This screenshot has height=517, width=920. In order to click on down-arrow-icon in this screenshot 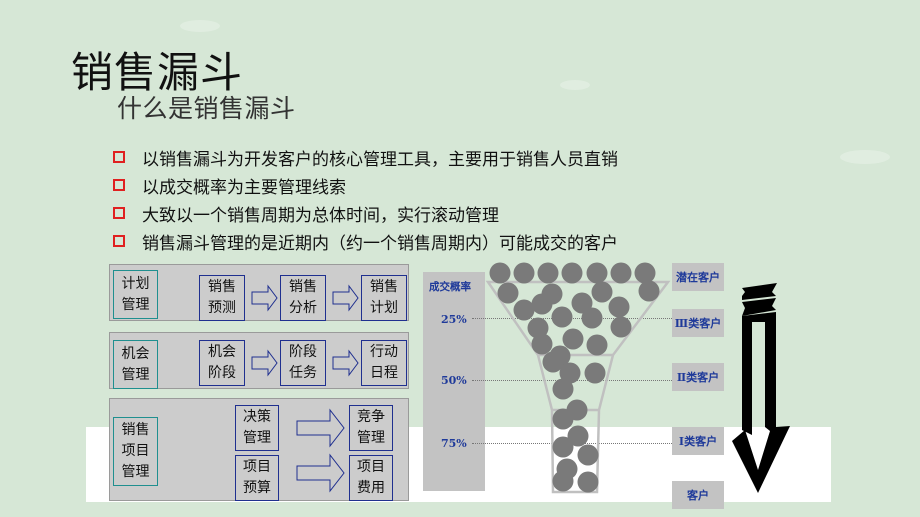, I will do `click(761, 388)`.